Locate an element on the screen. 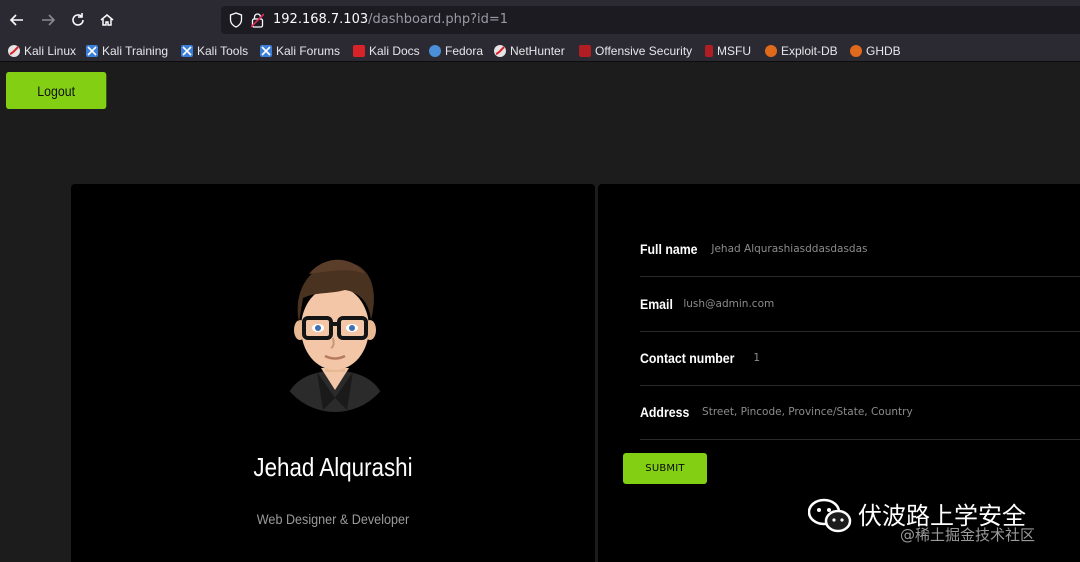 Image resolution: width=1080 pixels, height=562 pixels. bookmark-label: Fedora is located at coordinates (464, 51).